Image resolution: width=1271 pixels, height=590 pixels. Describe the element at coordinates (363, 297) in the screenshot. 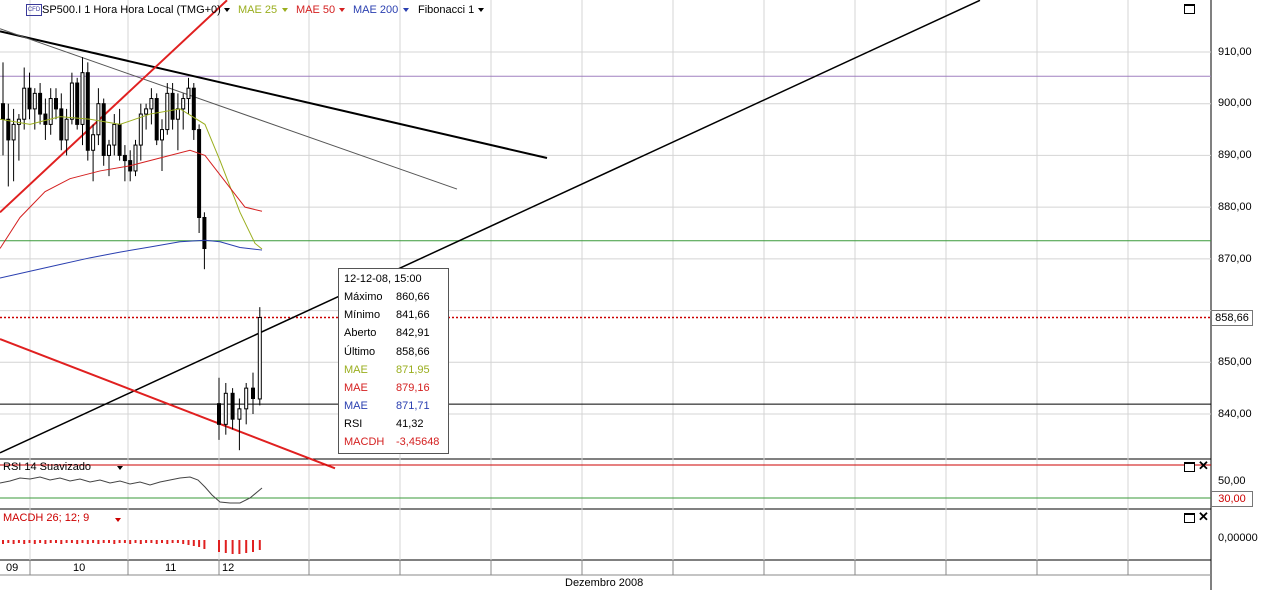

I see `tooltip-label-max: Máximo` at that location.